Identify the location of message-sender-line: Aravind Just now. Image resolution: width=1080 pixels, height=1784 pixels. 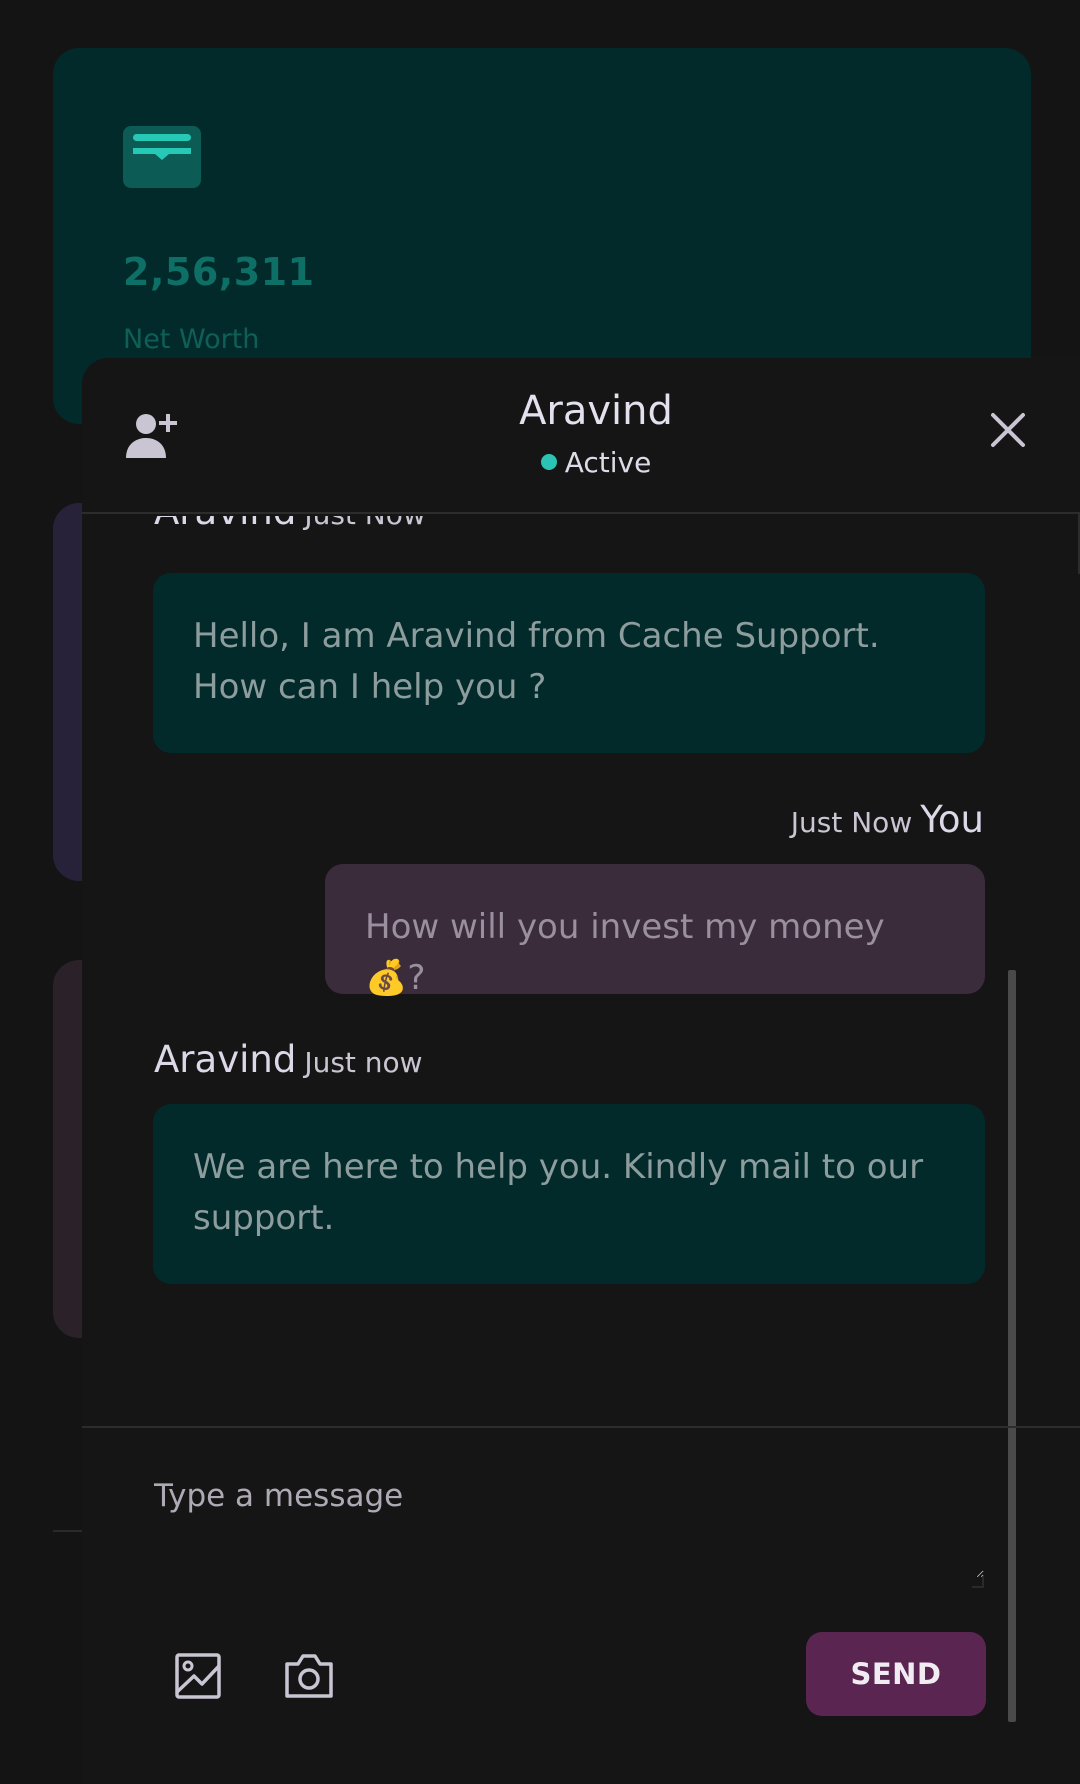
(288, 1059).